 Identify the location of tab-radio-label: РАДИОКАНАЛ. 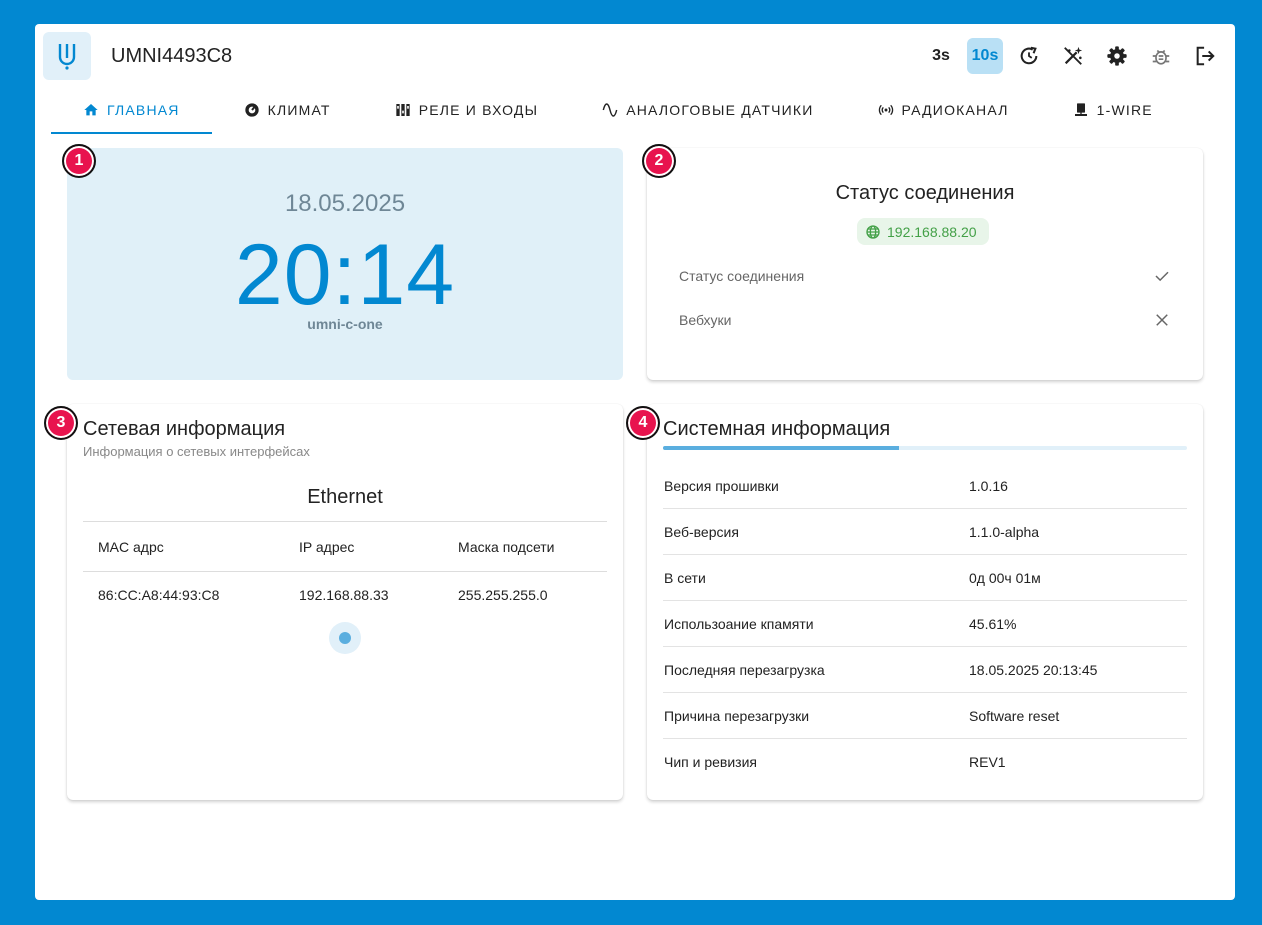
(955, 110).